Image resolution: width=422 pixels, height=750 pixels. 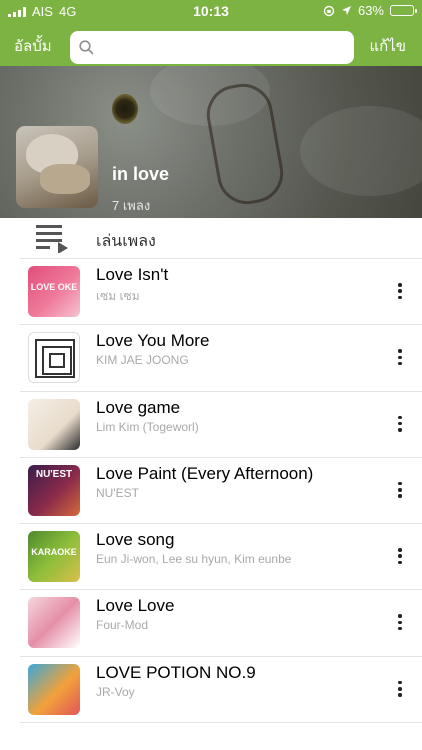 I want to click on location-icon, so click(x=346, y=10).